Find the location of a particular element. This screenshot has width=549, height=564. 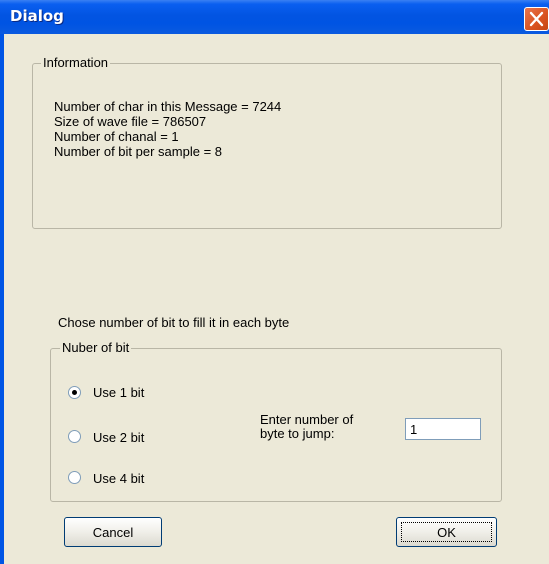

close-icon is located at coordinates (536, 19).